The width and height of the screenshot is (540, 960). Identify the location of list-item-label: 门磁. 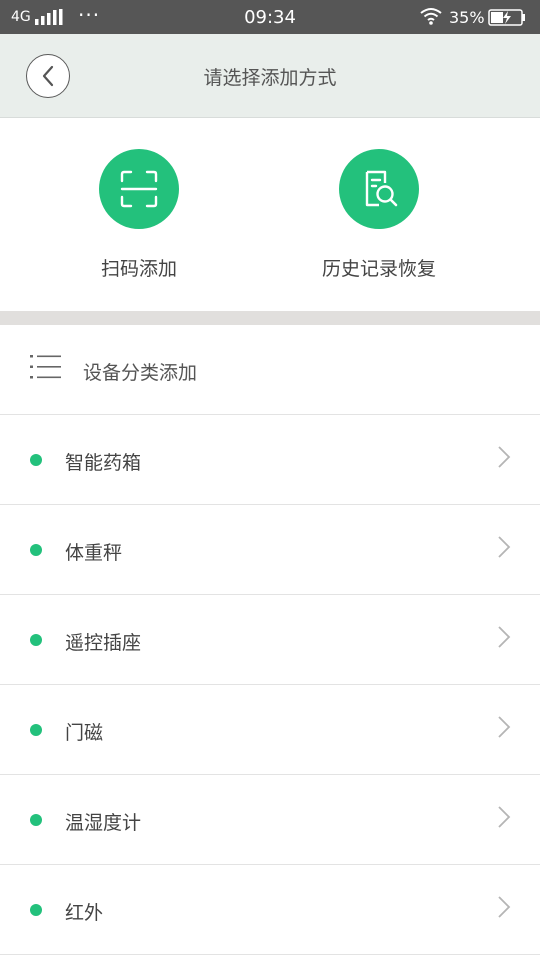
(84, 733).